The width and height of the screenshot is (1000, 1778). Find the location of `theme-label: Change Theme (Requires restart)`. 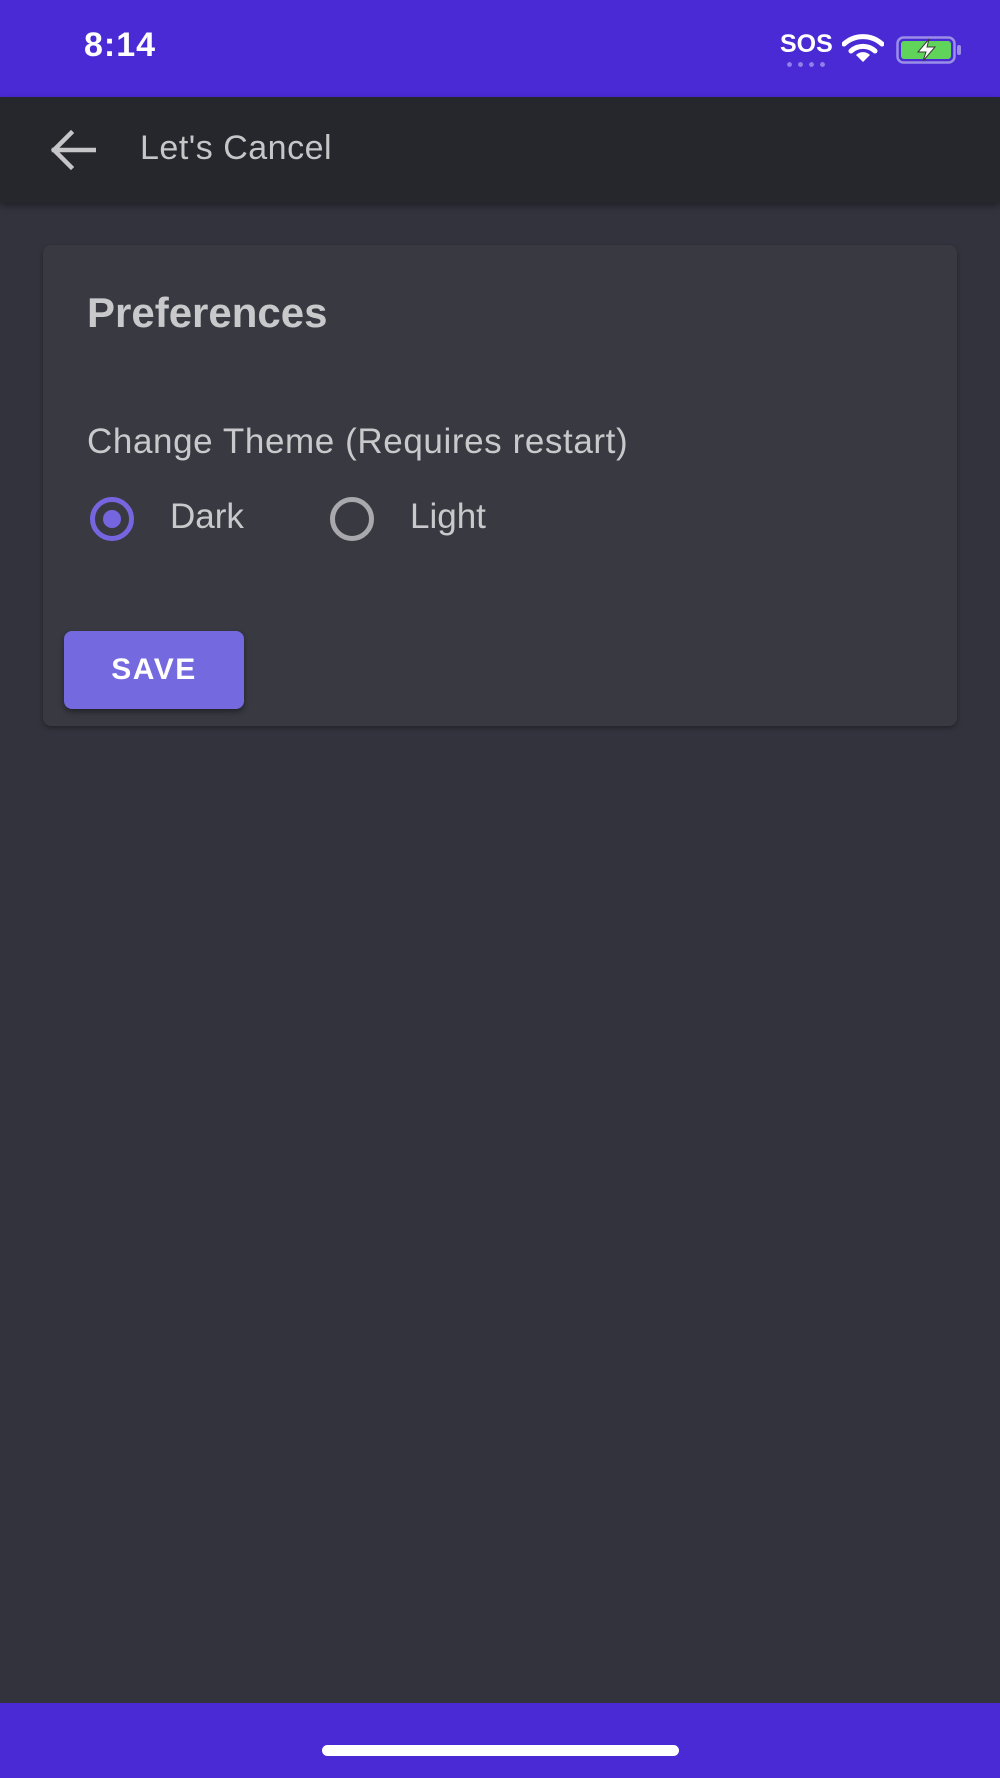

theme-label: Change Theme (Requires restart) is located at coordinates (358, 441).